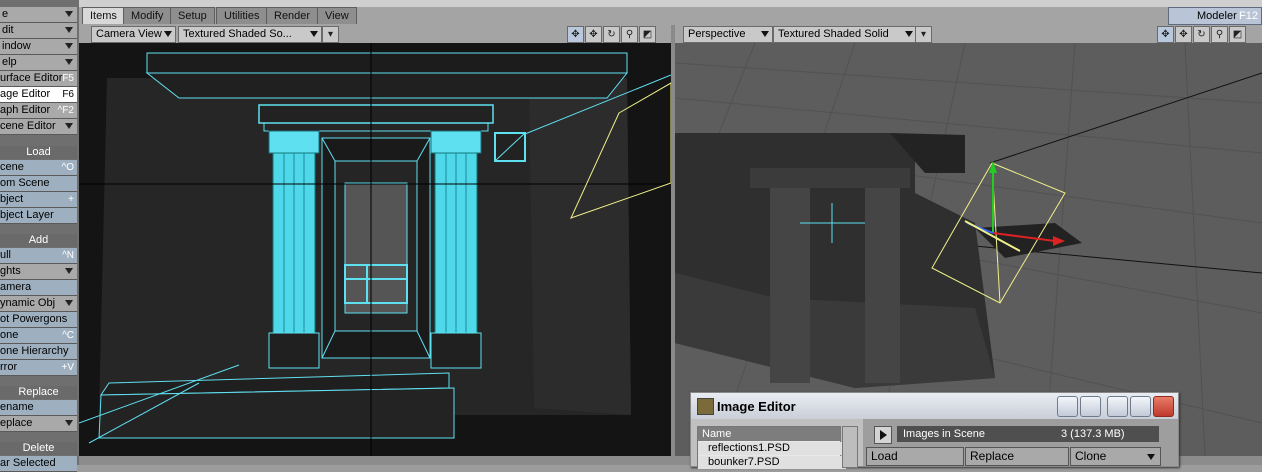 Image resolution: width=1262 pixels, height=472 pixels. What do you see at coordinates (38, 152) in the screenshot?
I see `load-section-header: Load` at bounding box center [38, 152].